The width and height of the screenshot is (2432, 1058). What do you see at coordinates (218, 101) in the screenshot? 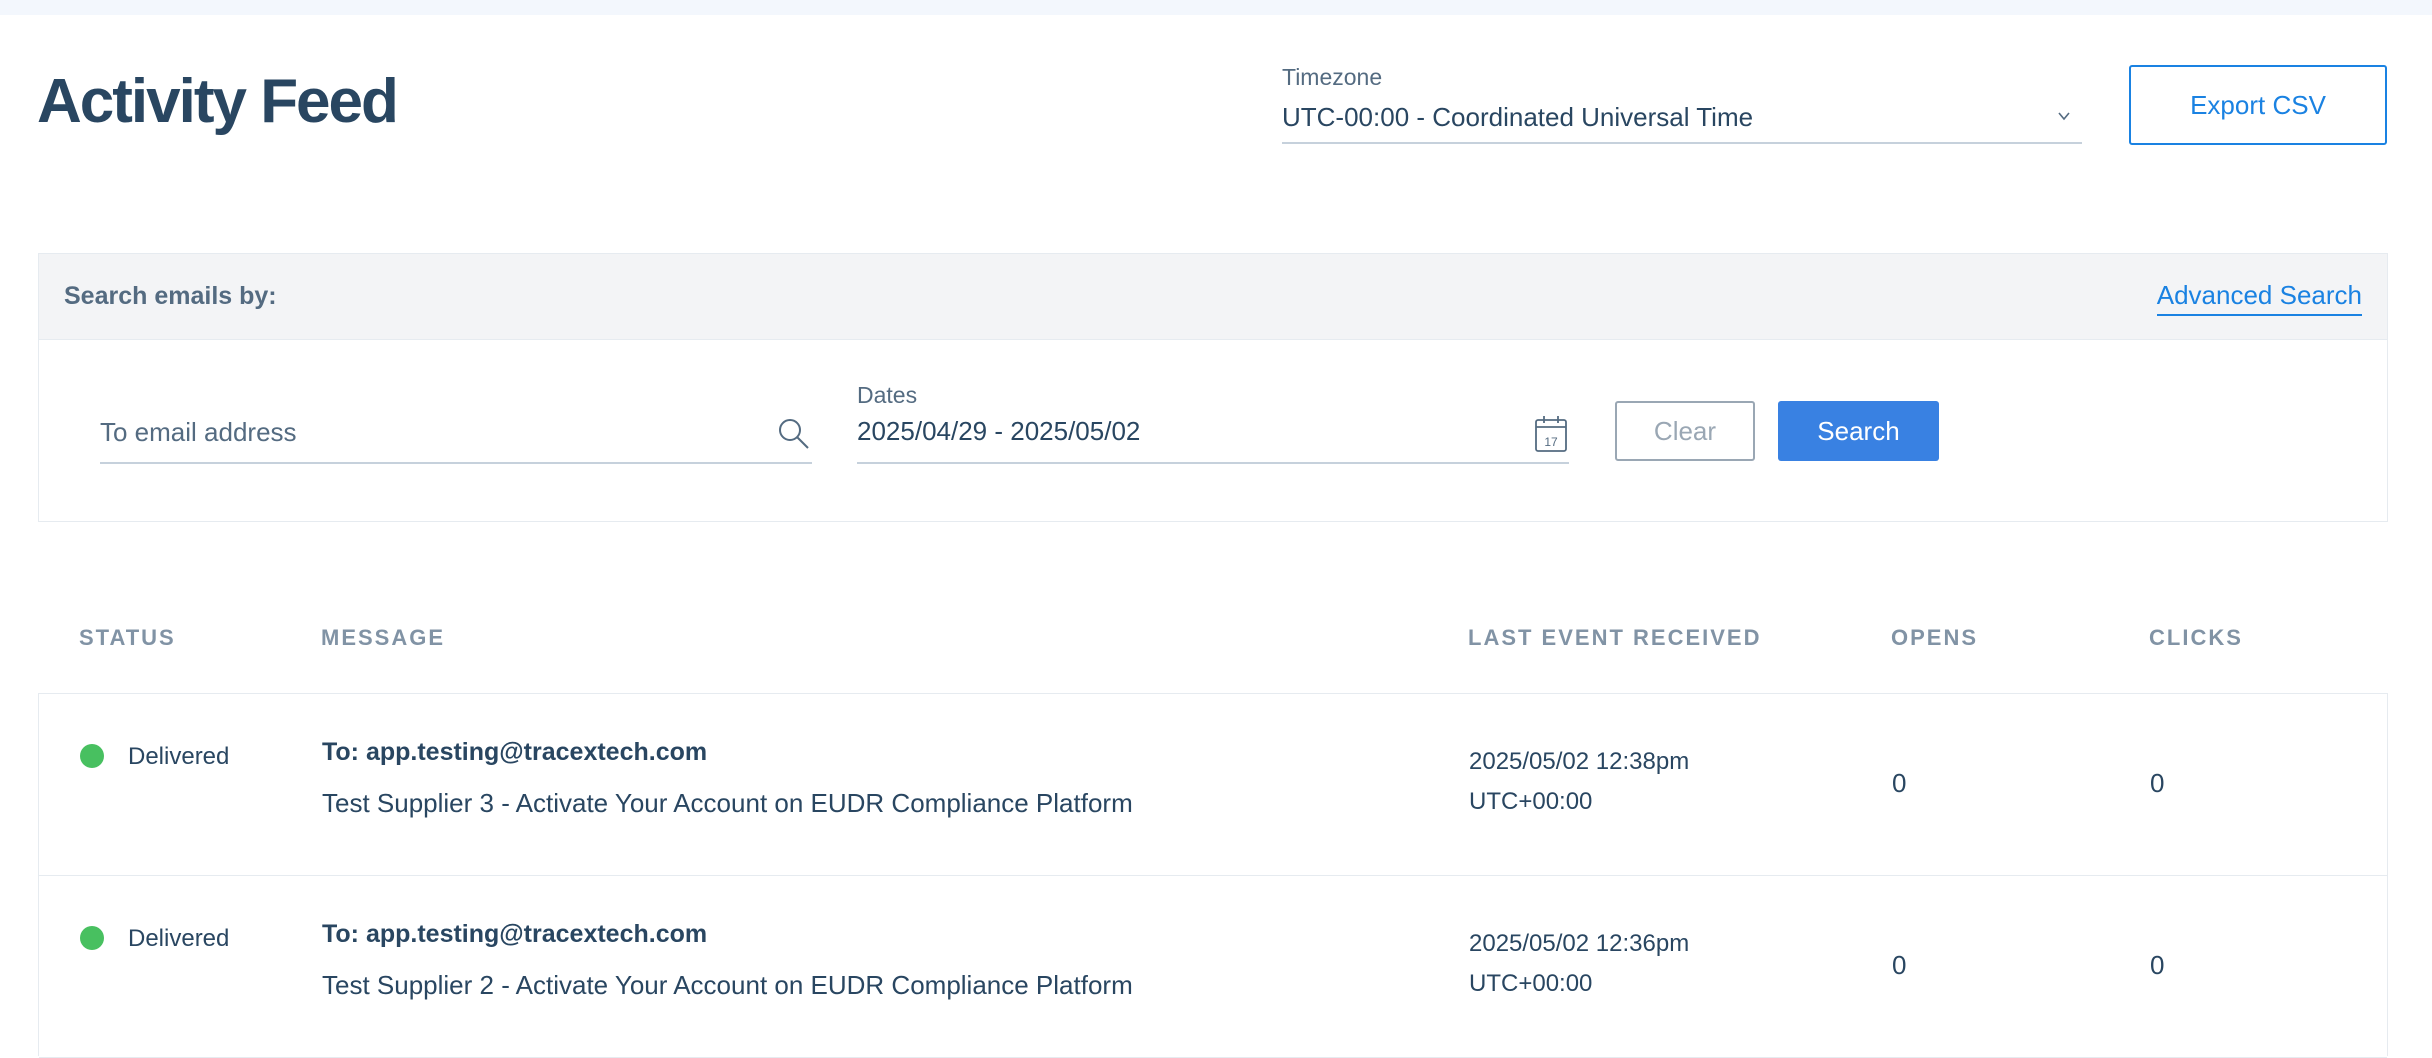
I see `page-title: Activity Feed` at bounding box center [218, 101].